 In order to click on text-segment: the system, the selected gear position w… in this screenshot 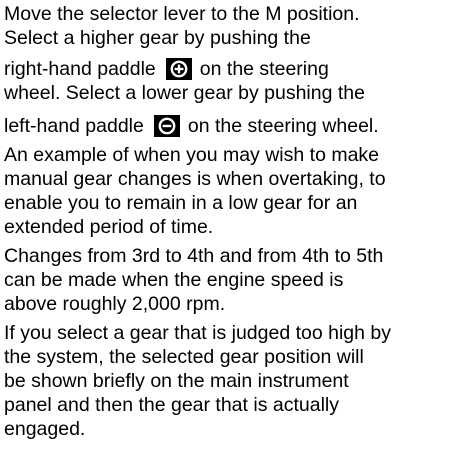, I will do `click(184, 357)`.